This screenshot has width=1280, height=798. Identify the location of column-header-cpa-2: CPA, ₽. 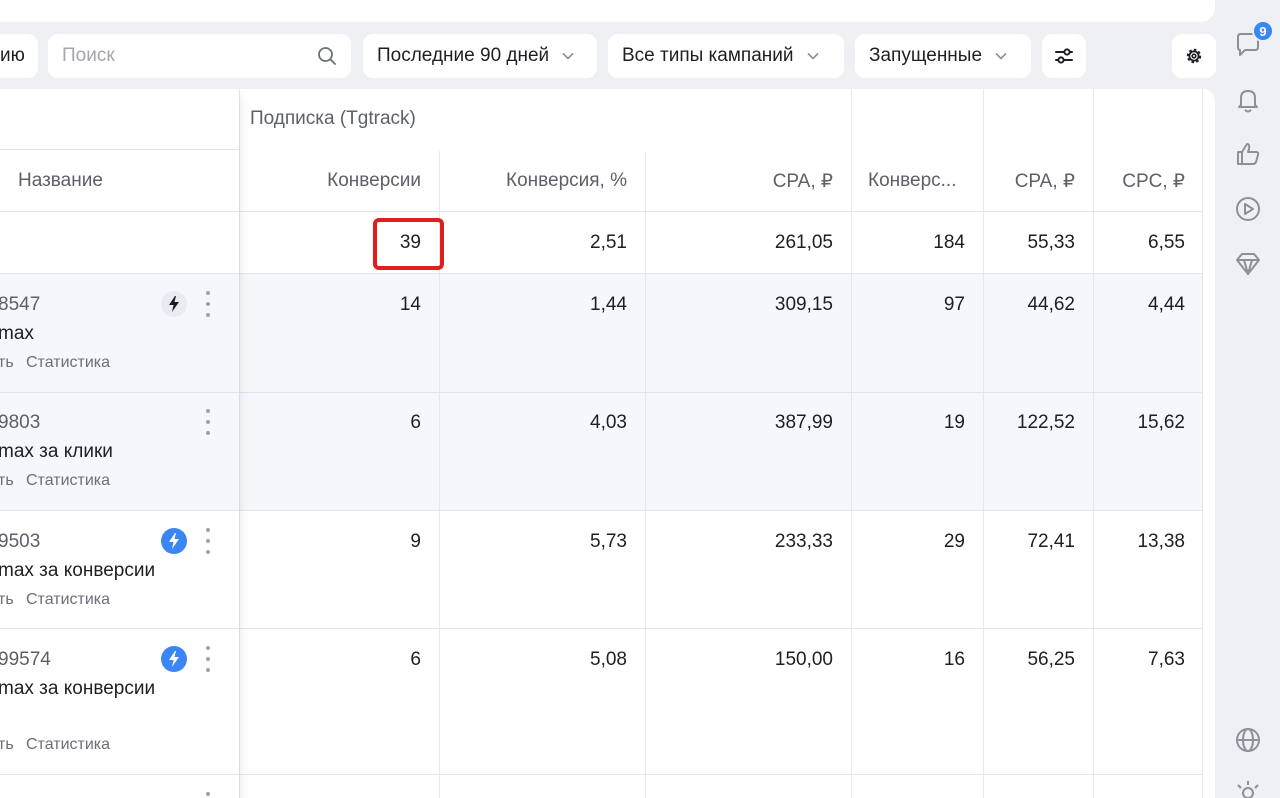
(1045, 181).